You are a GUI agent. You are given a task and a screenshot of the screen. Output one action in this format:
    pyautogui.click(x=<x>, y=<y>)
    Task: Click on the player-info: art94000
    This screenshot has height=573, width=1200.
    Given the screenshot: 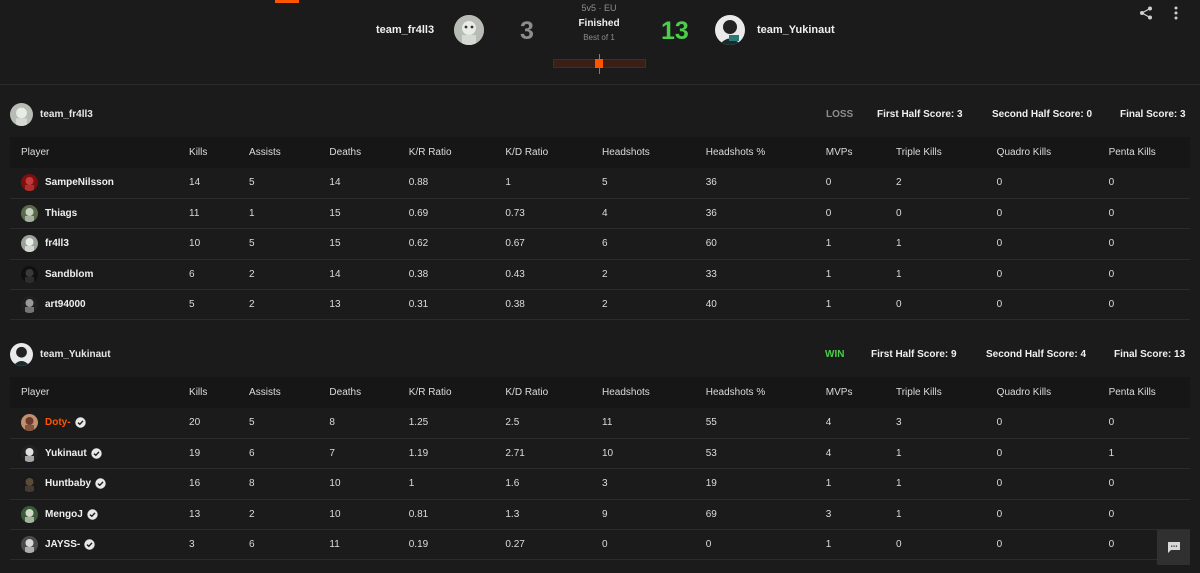 What is the action you would take?
    pyautogui.click(x=105, y=305)
    